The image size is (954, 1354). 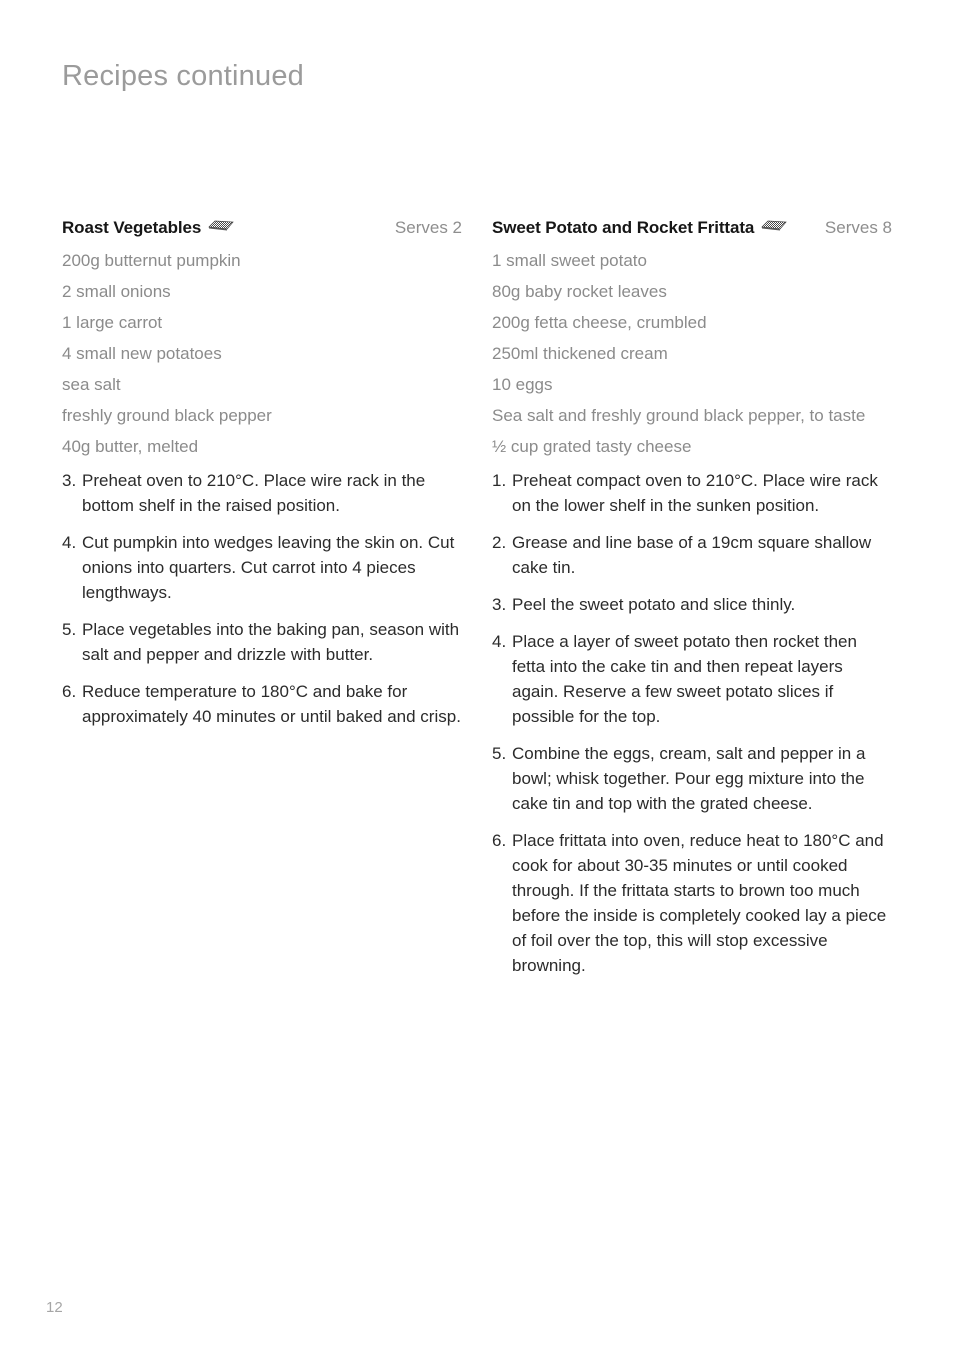 I want to click on page-title: Recipes continued, so click(x=183, y=76).